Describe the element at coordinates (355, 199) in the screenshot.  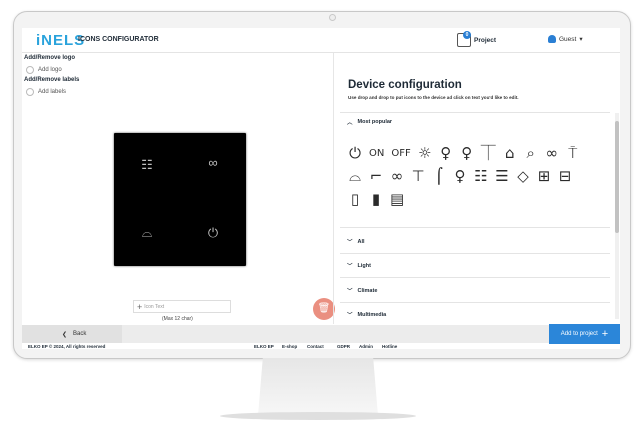
I see `curtain-icon: ▯` at that location.